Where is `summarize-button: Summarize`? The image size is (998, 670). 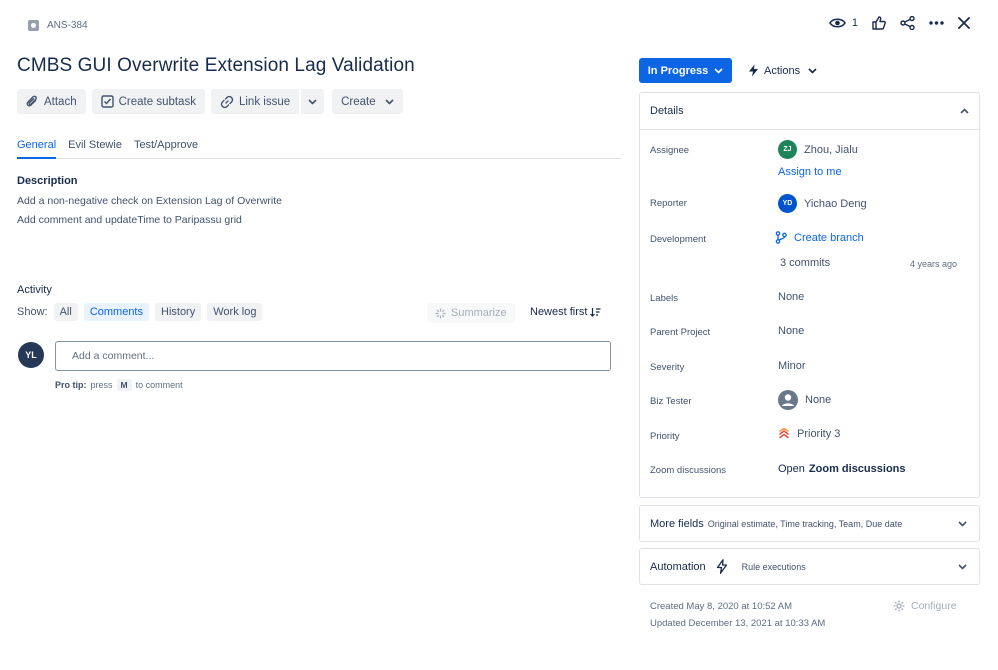 summarize-button: Summarize is located at coordinates (471, 313).